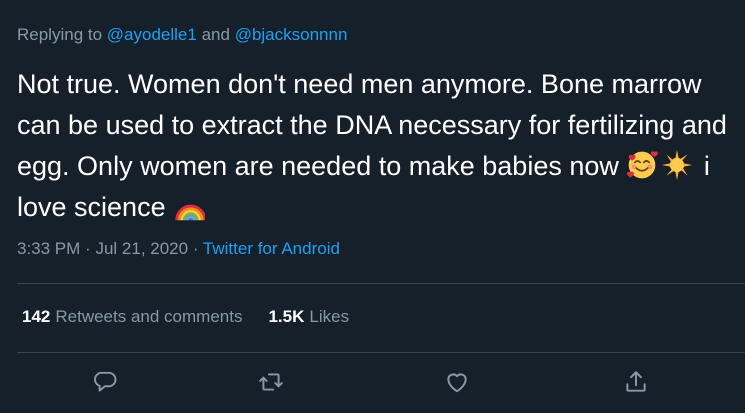 The image size is (745, 413). Describe the element at coordinates (642, 165) in the screenshot. I see `smiling-face-with-hearts-emoji-icon` at that location.